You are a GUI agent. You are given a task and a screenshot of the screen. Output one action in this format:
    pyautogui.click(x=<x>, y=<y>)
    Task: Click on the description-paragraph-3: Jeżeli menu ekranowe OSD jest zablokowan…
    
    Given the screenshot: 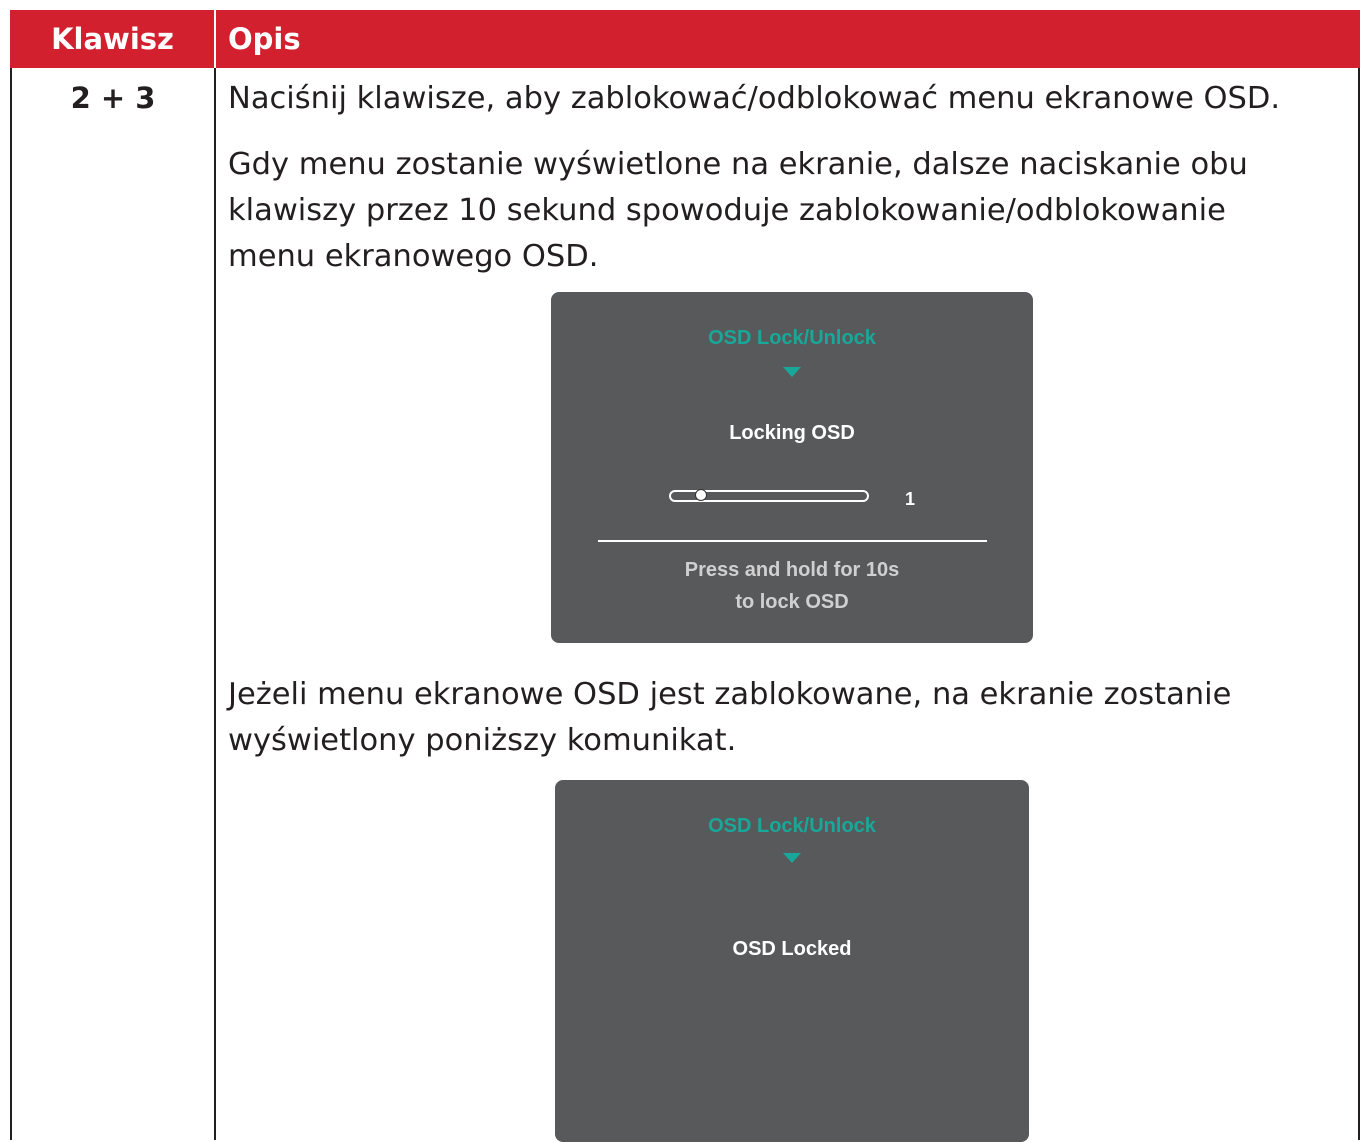 What is the action you would take?
    pyautogui.click(x=730, y=717)
    